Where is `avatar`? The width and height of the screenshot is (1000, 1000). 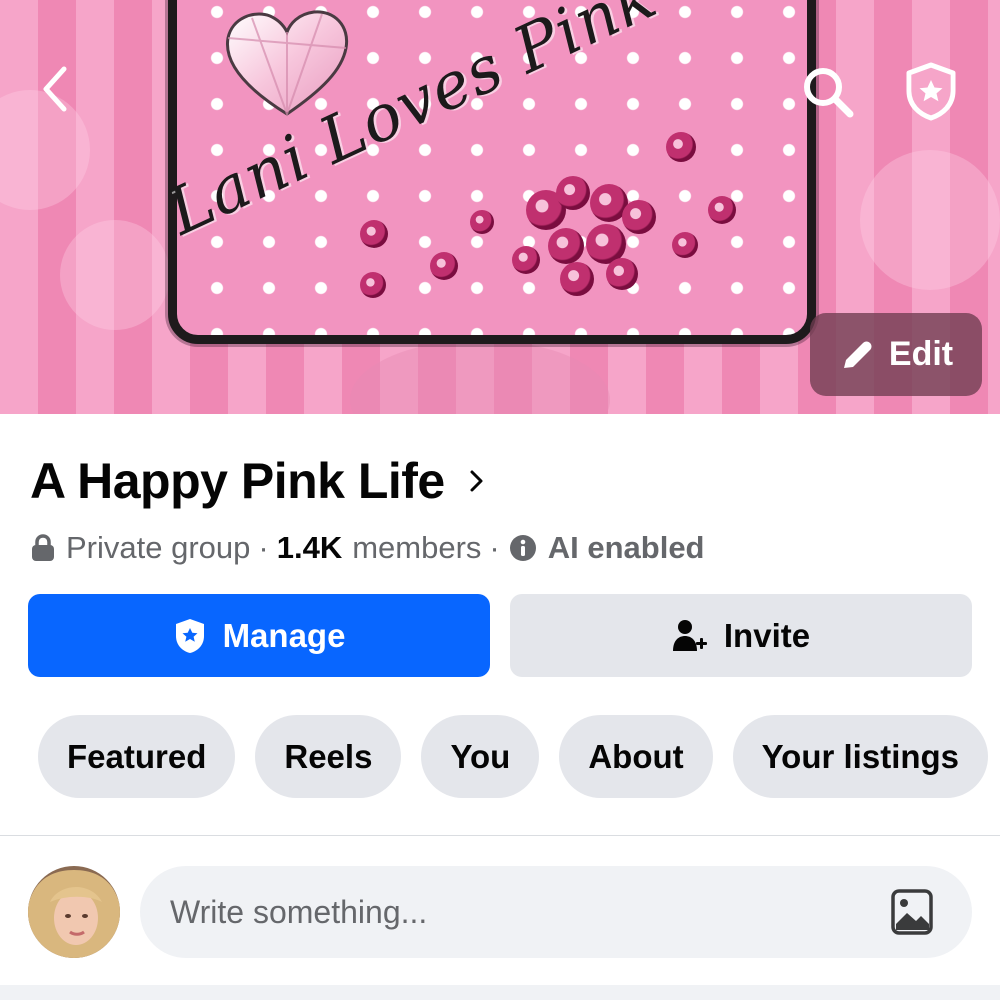 avatar is located at coordinates (74, 912).